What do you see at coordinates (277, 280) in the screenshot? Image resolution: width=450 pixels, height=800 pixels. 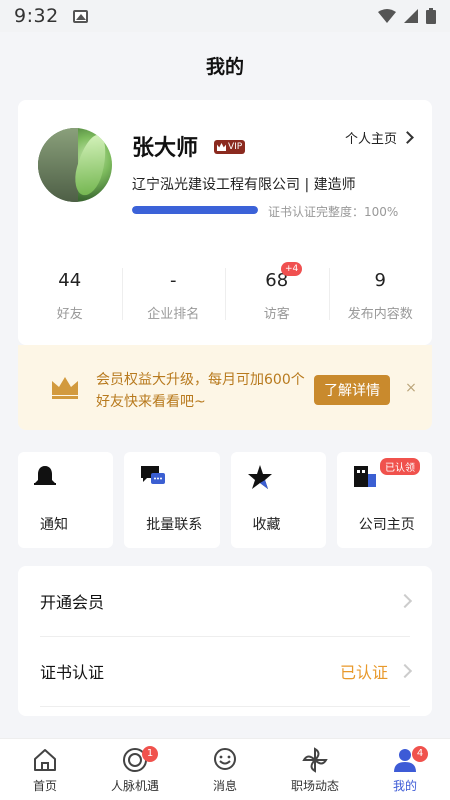 I see `stat-value: 68` at bounding box center [277, 280].